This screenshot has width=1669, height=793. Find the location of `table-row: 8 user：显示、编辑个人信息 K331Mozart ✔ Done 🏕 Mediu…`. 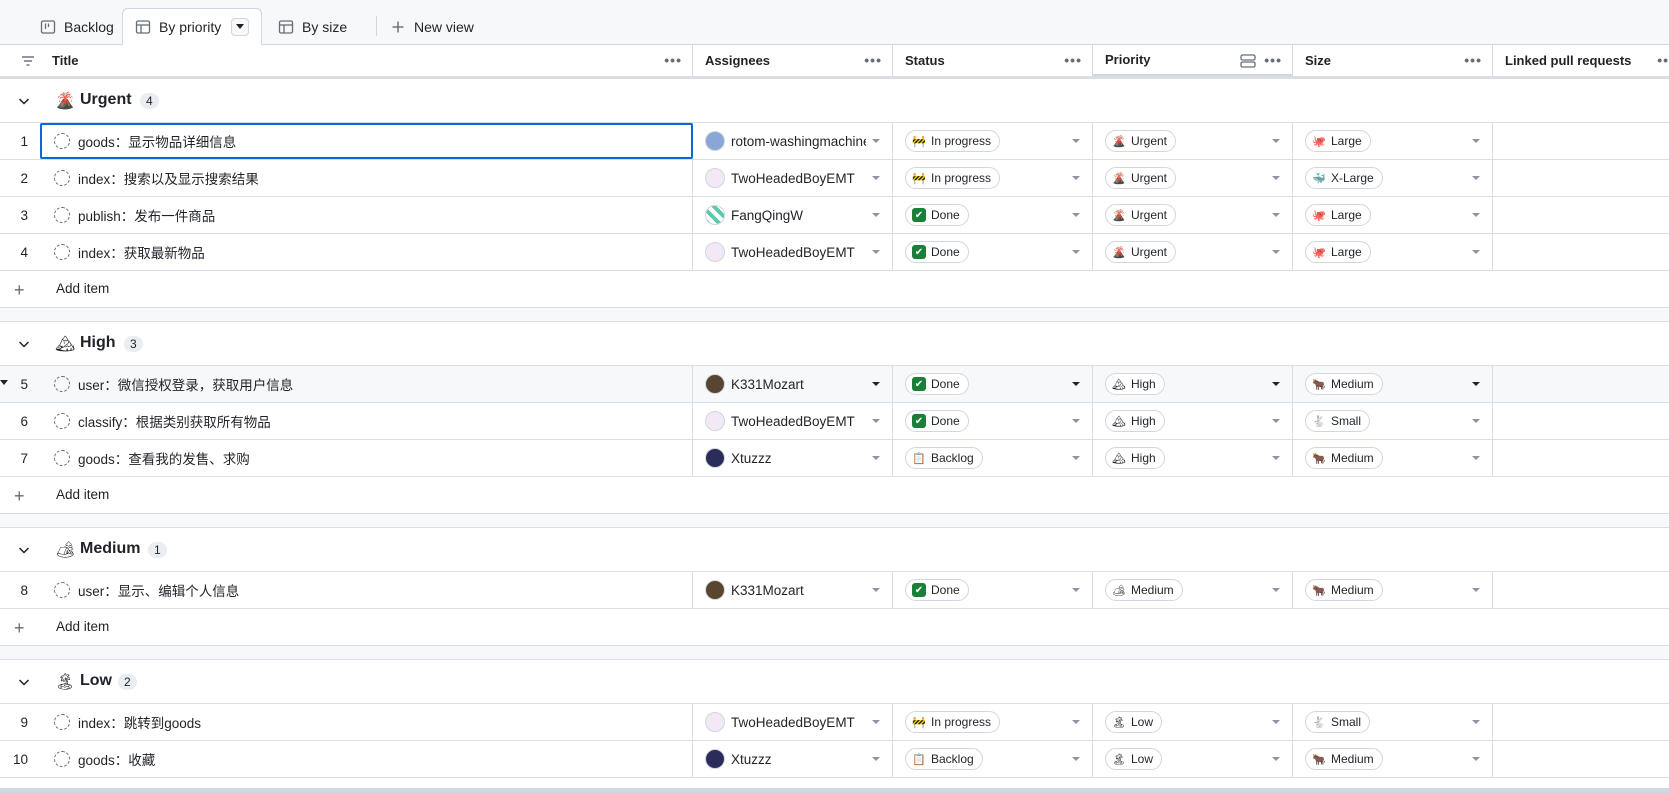

table-row: 8 user：显示、编辑个人信息 K331Mozart ✔ Done 🏕 Mediu… is located at coordinates (834, 590).